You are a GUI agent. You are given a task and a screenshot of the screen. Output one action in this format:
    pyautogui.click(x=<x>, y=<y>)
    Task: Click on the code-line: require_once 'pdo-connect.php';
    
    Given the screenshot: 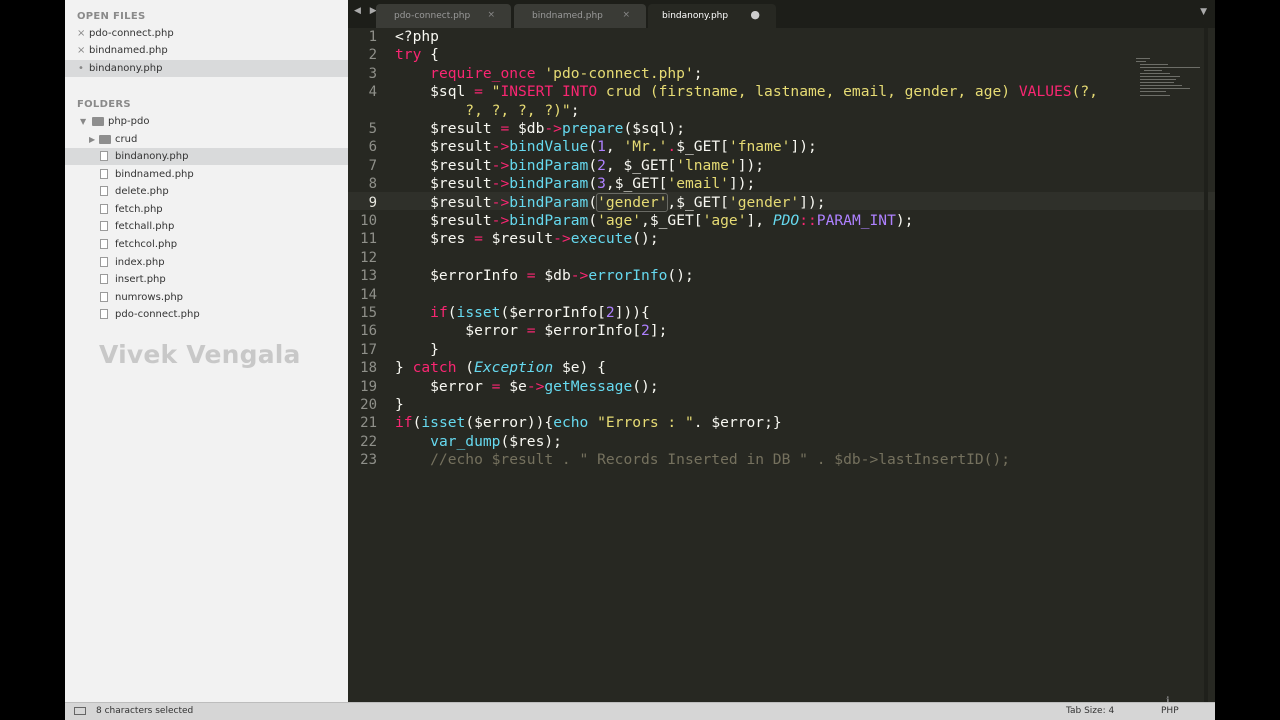 What is the action you would take?
    pyautogui.click(x=548, y=73)
    